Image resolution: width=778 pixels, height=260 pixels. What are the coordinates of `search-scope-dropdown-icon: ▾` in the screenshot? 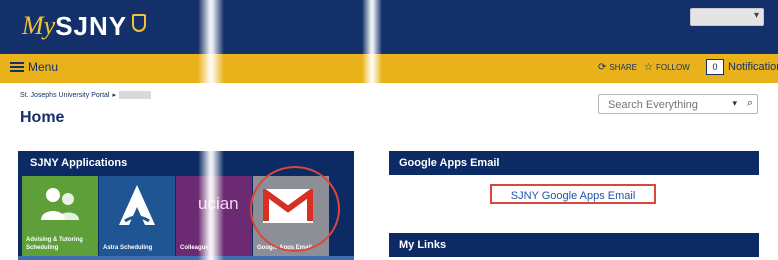 It's located at (734, 103).